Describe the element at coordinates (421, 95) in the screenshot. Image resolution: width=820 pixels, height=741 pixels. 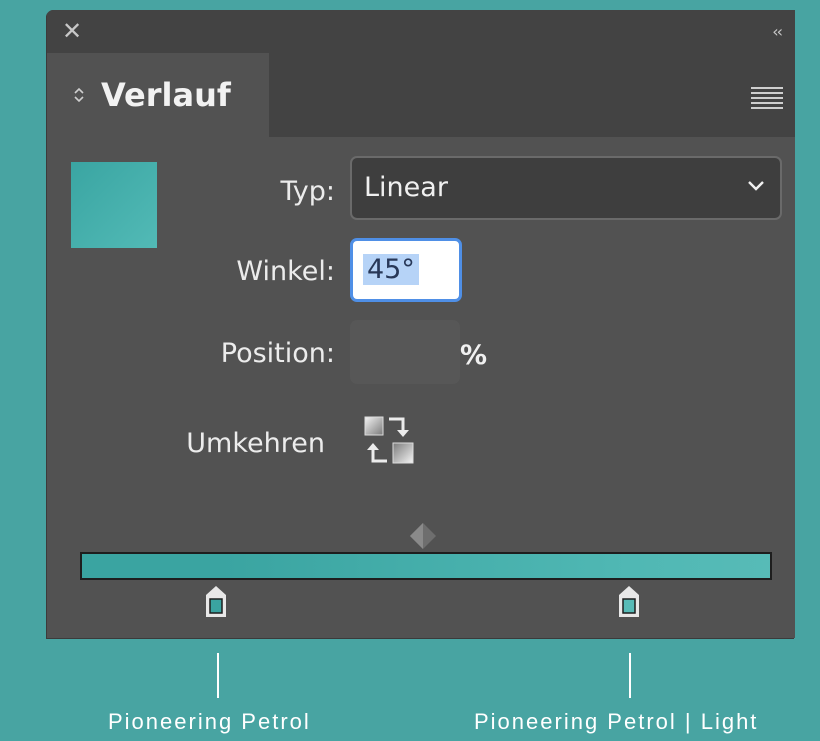
I see `tab-row: Verlauf` at that location.